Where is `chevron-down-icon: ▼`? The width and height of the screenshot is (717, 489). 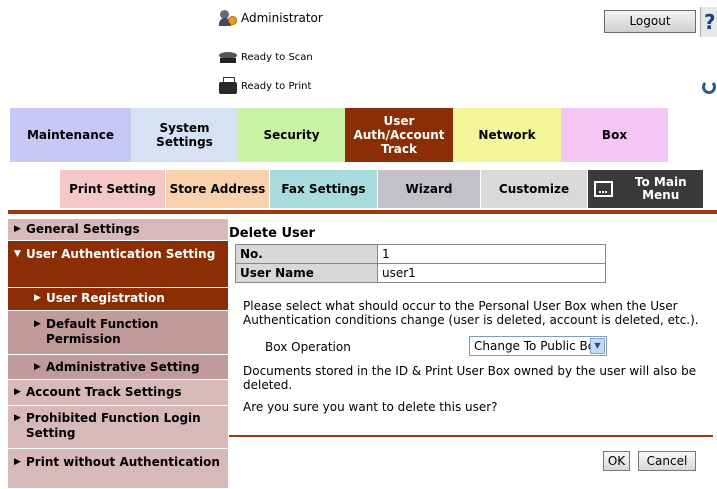 chevron-down-icon: ▼ is located at coordinates (597, 346).